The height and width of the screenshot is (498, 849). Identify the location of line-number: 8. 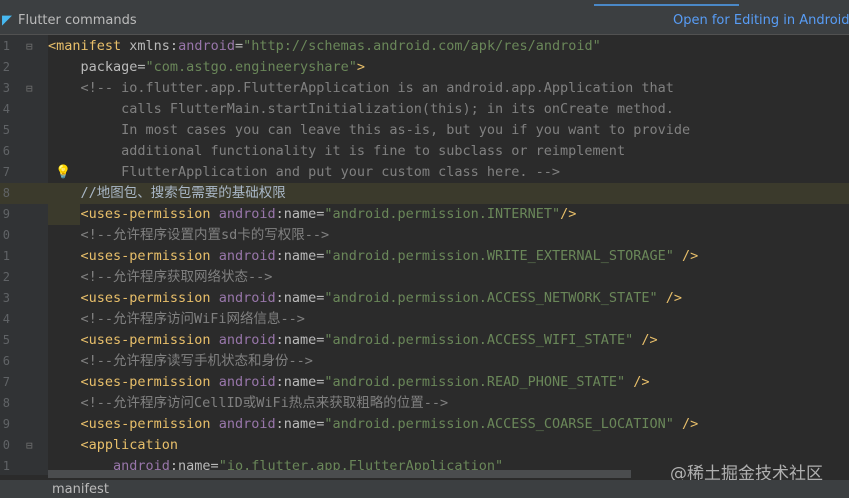
(6, 193).